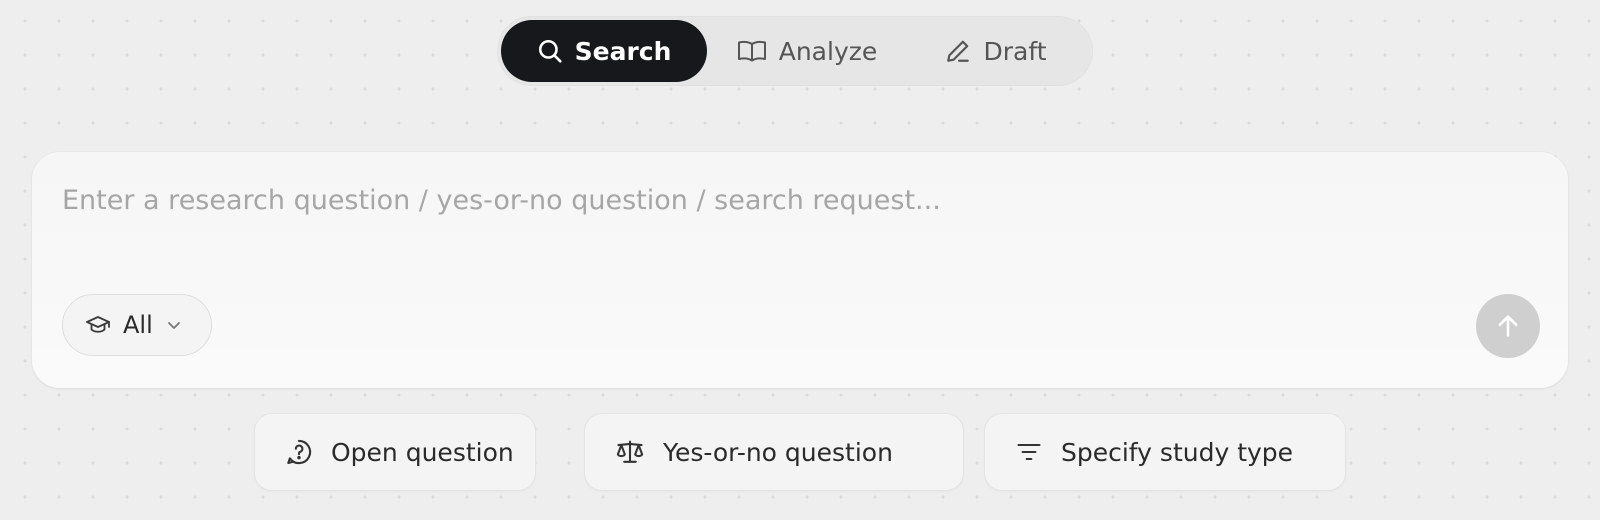  What do you see at coordinates (828, 51) in the screenshot?
I see `tab-analyze-label: Analyze` at bounding box center [828, 51].